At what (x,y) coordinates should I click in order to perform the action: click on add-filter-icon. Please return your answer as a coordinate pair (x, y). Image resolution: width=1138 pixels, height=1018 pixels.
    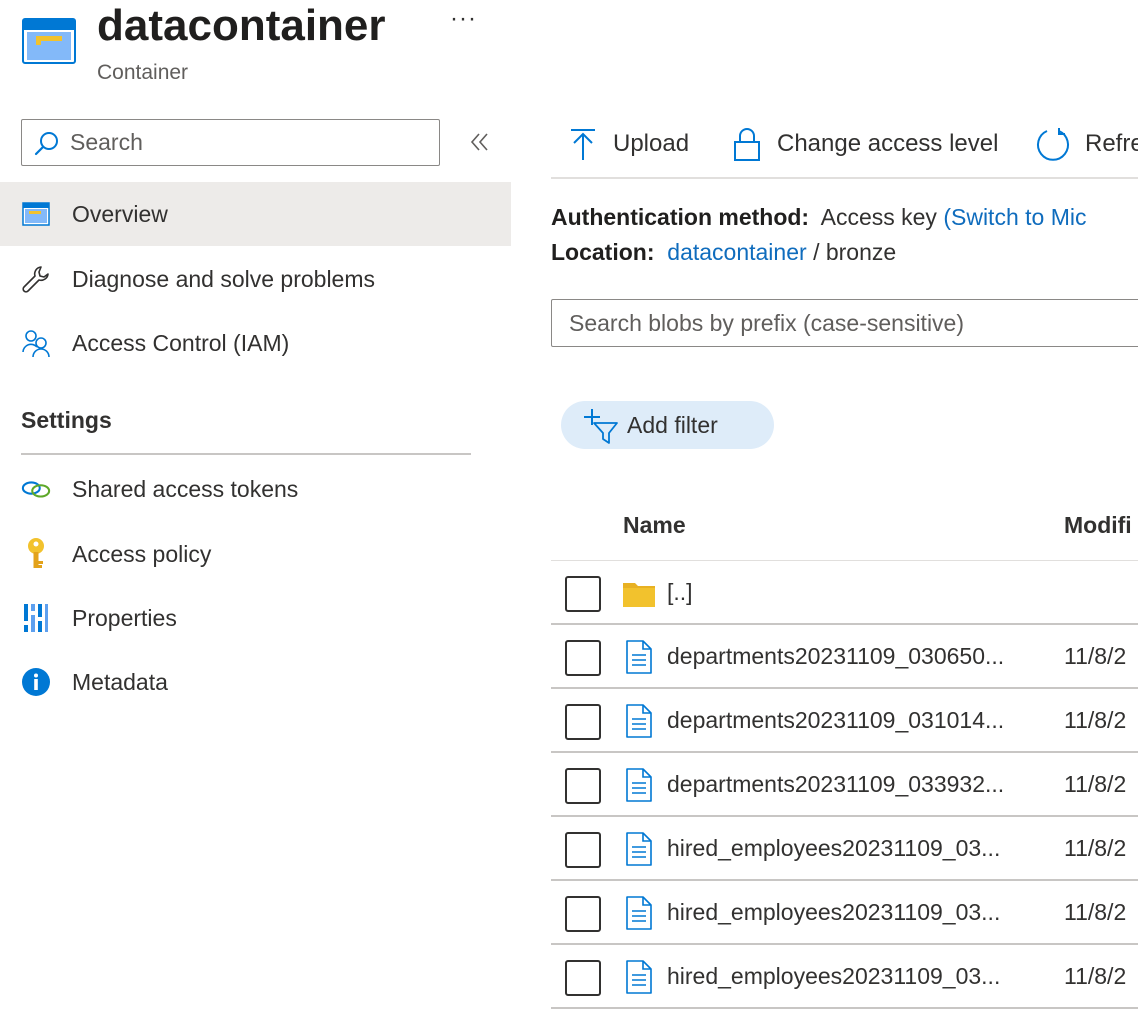
    Looking at the image, I should click on (601, 426).